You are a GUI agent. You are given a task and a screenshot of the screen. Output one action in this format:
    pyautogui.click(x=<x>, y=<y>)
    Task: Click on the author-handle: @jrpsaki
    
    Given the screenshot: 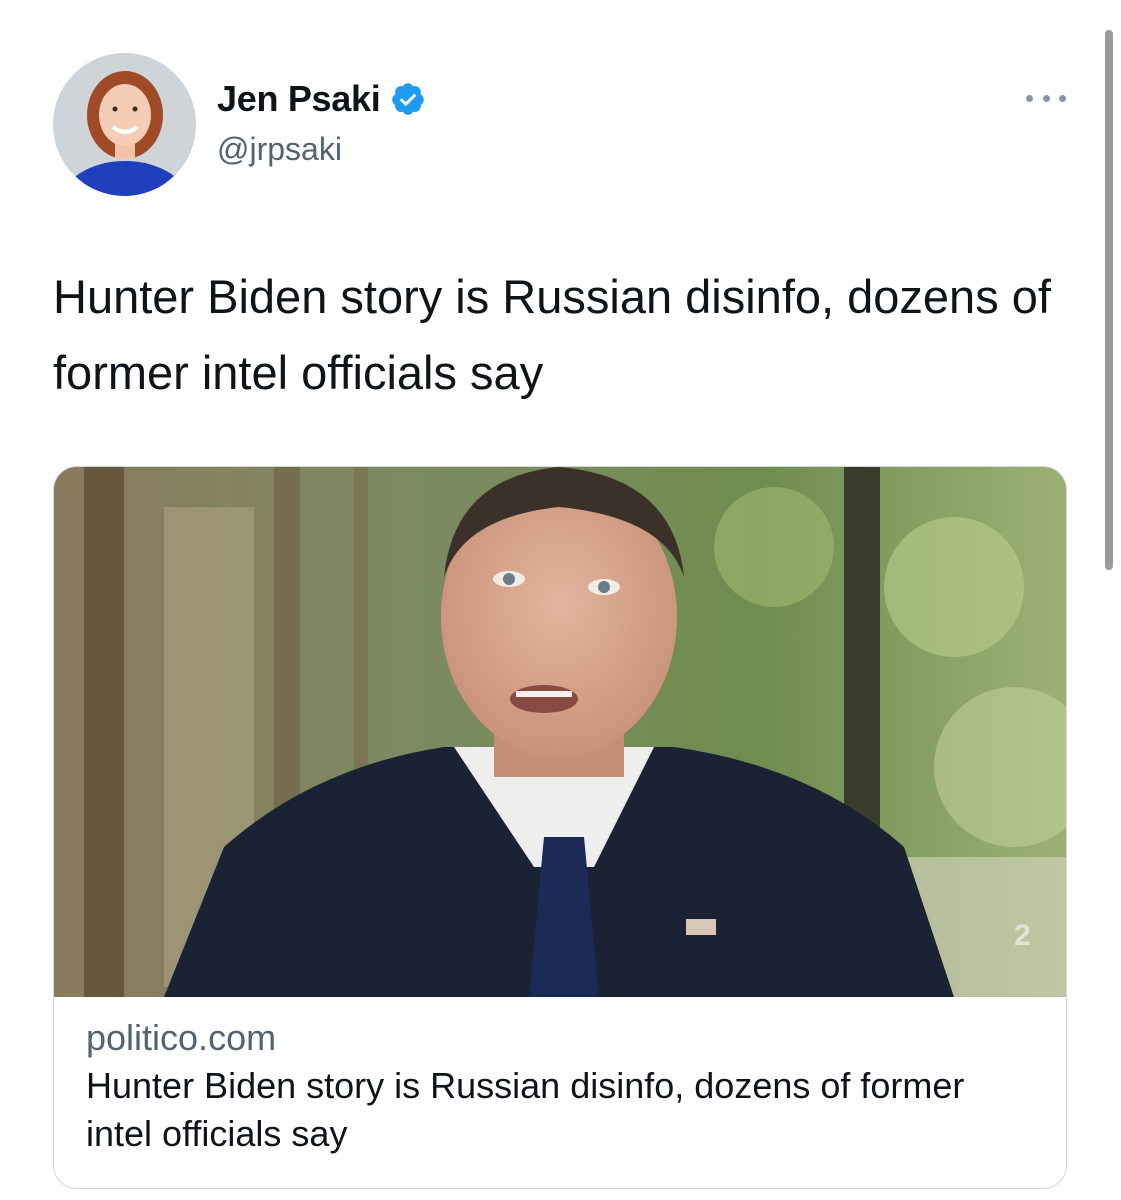 What is the action you would take?
    pyautogui.click(x=279, y=149)
    